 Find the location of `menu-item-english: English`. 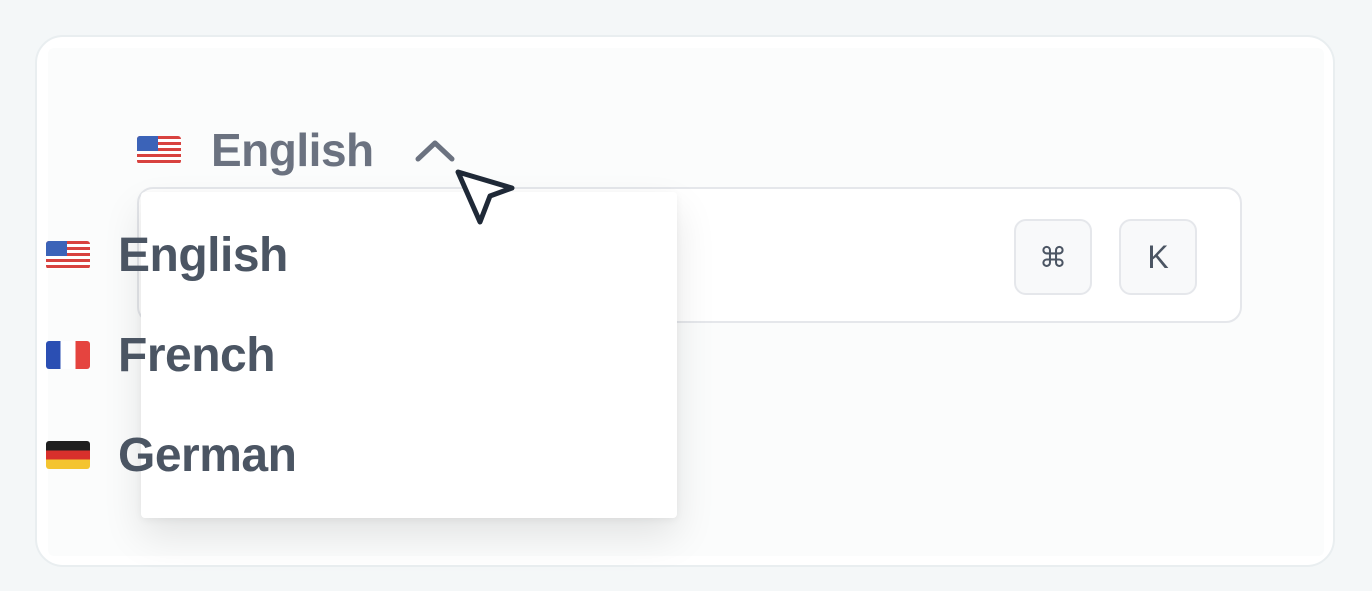

menu-item-english: English is located at coordinates (276, 255).